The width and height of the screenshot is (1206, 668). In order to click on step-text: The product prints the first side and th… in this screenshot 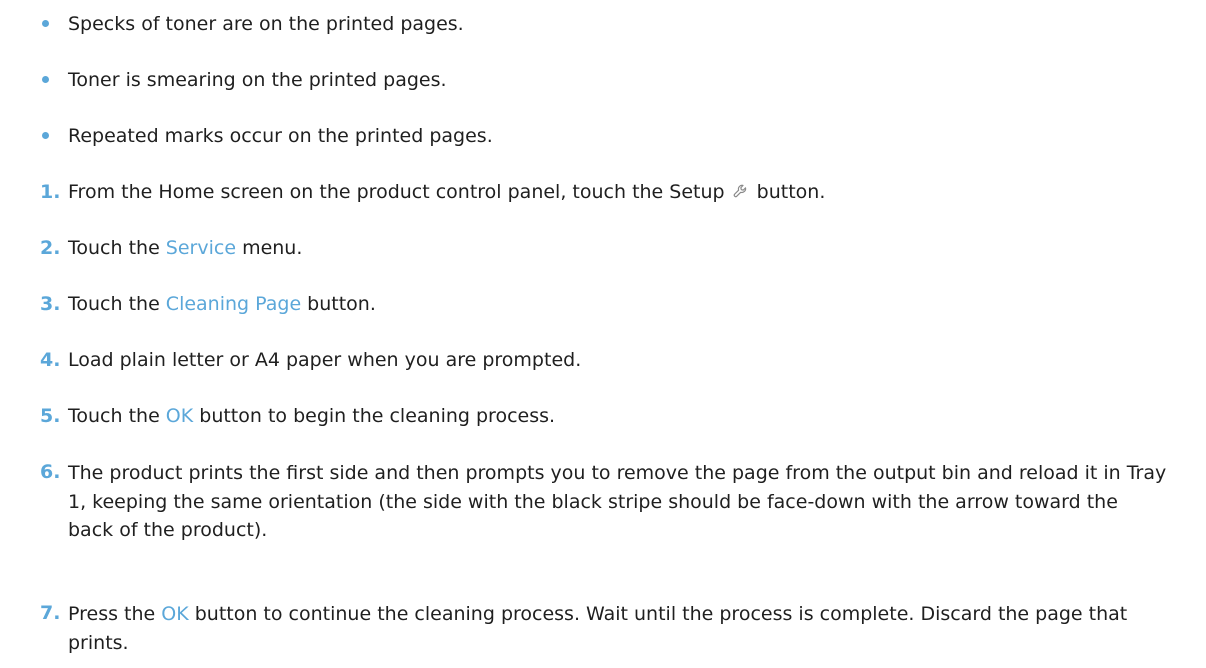, I will do `click(617, 501)`.